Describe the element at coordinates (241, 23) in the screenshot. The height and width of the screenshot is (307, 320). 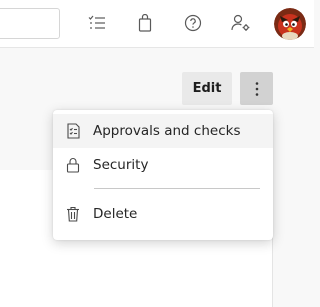
I see `user-settings-icon` at that location.